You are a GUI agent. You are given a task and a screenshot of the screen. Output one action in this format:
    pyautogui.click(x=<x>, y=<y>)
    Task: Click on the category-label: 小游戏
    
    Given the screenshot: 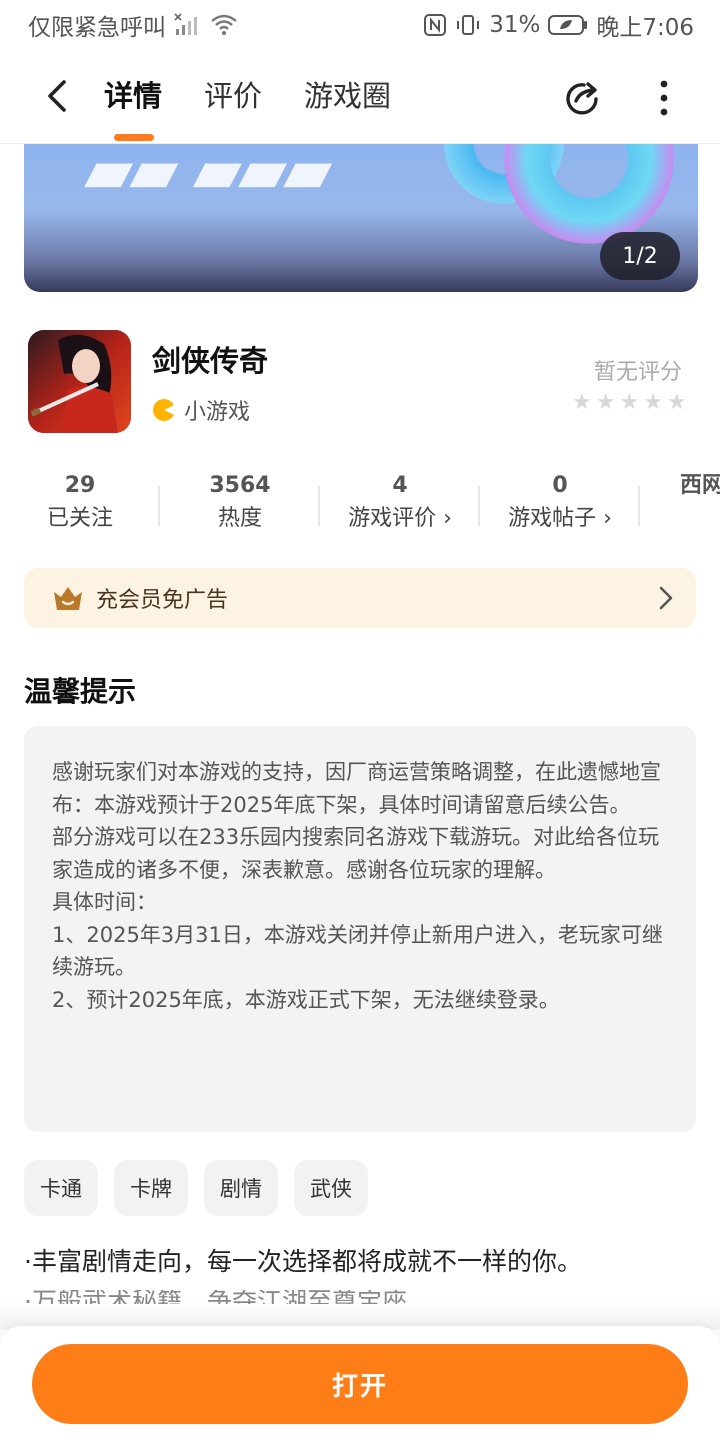 What is the action you would take?
    pyautogui.click(x=217, y=412)
    